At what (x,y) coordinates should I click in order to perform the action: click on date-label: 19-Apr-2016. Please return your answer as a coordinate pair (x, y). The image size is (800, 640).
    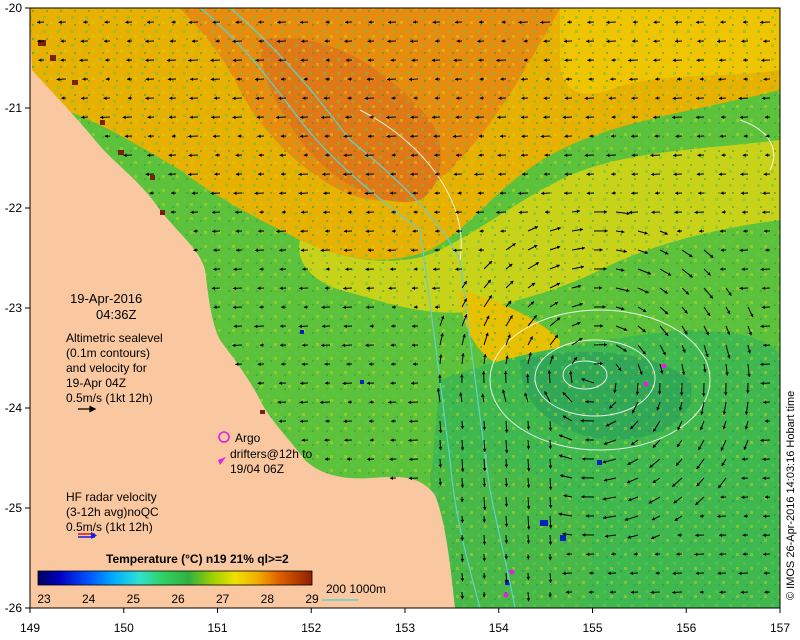
    Looking at the image, I should click on (106, 298).